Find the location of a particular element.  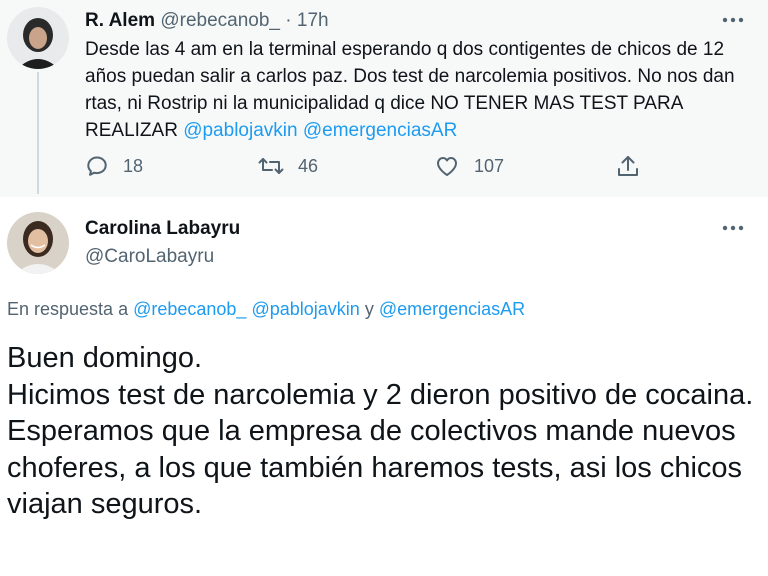

like-button: 107 is located at coordinates (469, 166).